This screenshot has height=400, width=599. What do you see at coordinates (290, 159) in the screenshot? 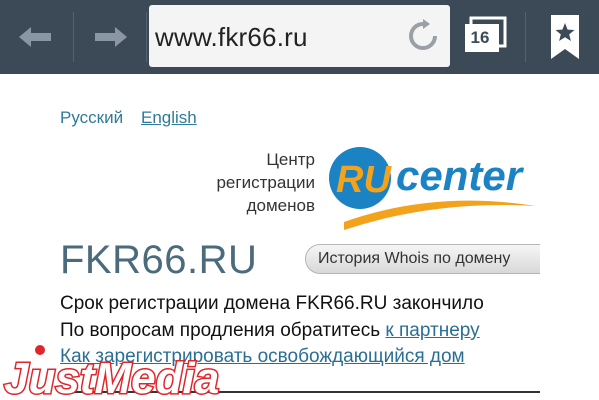
I see `center-caption-line: Центр` at bounding box center [290, 159].